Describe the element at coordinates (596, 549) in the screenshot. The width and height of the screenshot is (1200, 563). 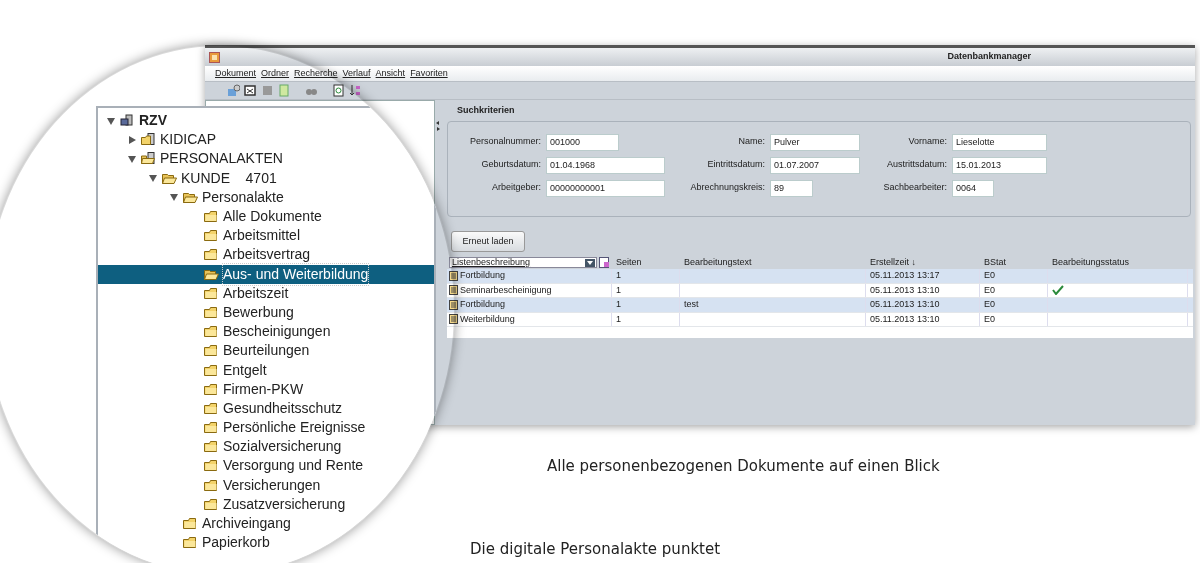
I see `caption: Die digitale Personalakte punktet` at that location.